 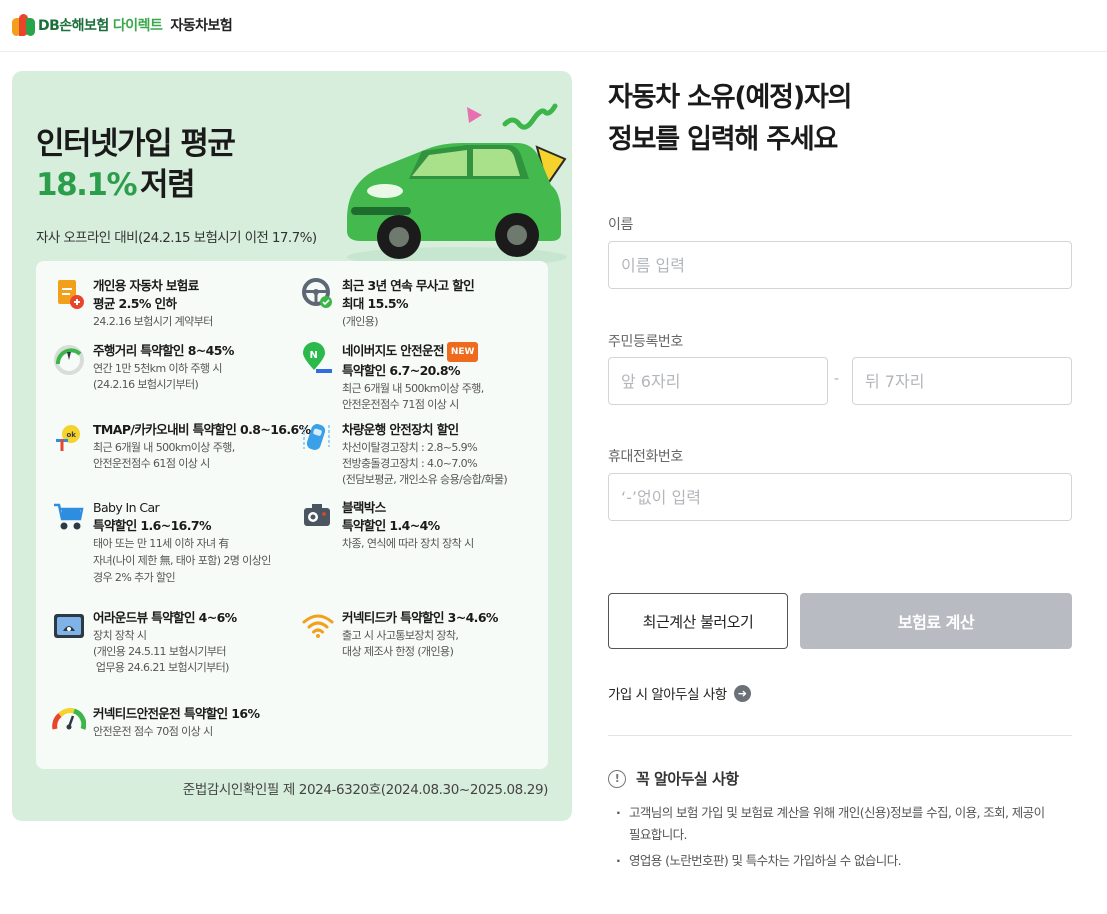 I want to click on benefit-title: 어라운드뷰 특약할인 4~6%, so click(x=165, y=617).